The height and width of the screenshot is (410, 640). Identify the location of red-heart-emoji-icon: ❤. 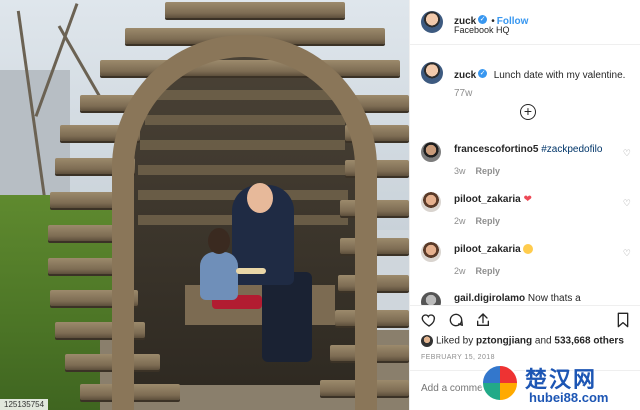
(527, 199).